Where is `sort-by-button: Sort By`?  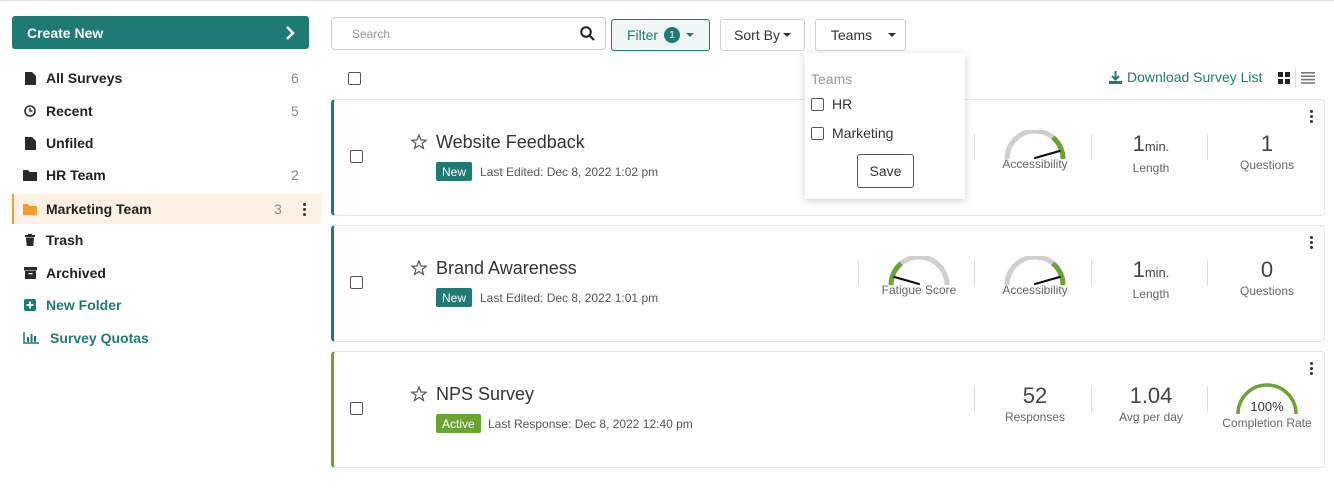
sort-by-button: Sort By is located at coordinates (762, 35).